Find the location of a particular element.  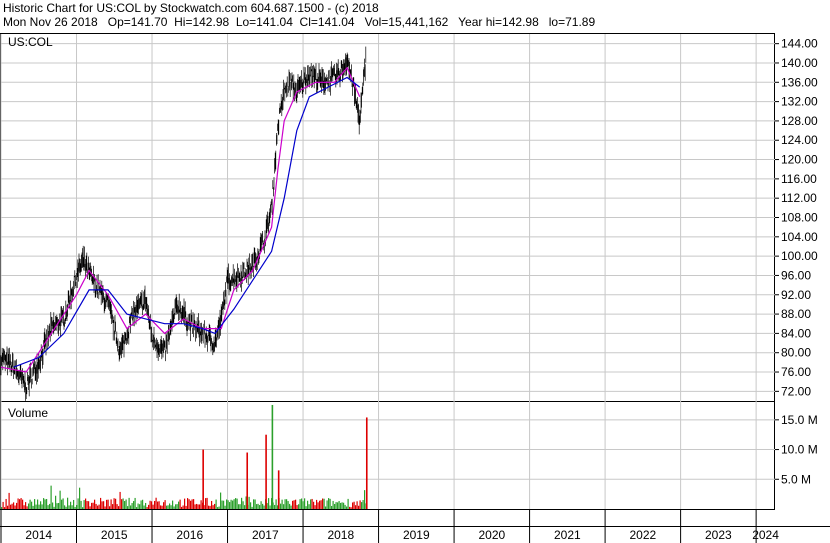

year-label: 2017 is located at coordinates (265, 535).